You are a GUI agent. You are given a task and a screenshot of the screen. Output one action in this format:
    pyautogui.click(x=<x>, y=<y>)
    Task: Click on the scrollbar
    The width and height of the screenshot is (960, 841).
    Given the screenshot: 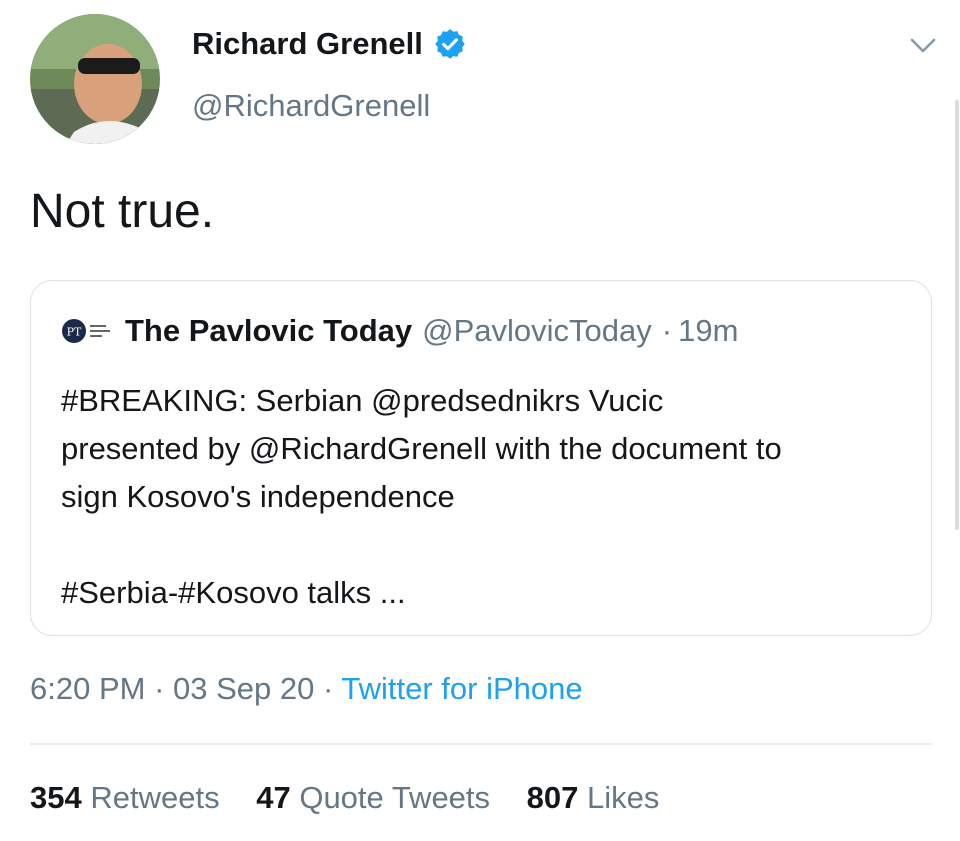 What is the action you would take?
    pyautogui.click(x=957, y=315)
    